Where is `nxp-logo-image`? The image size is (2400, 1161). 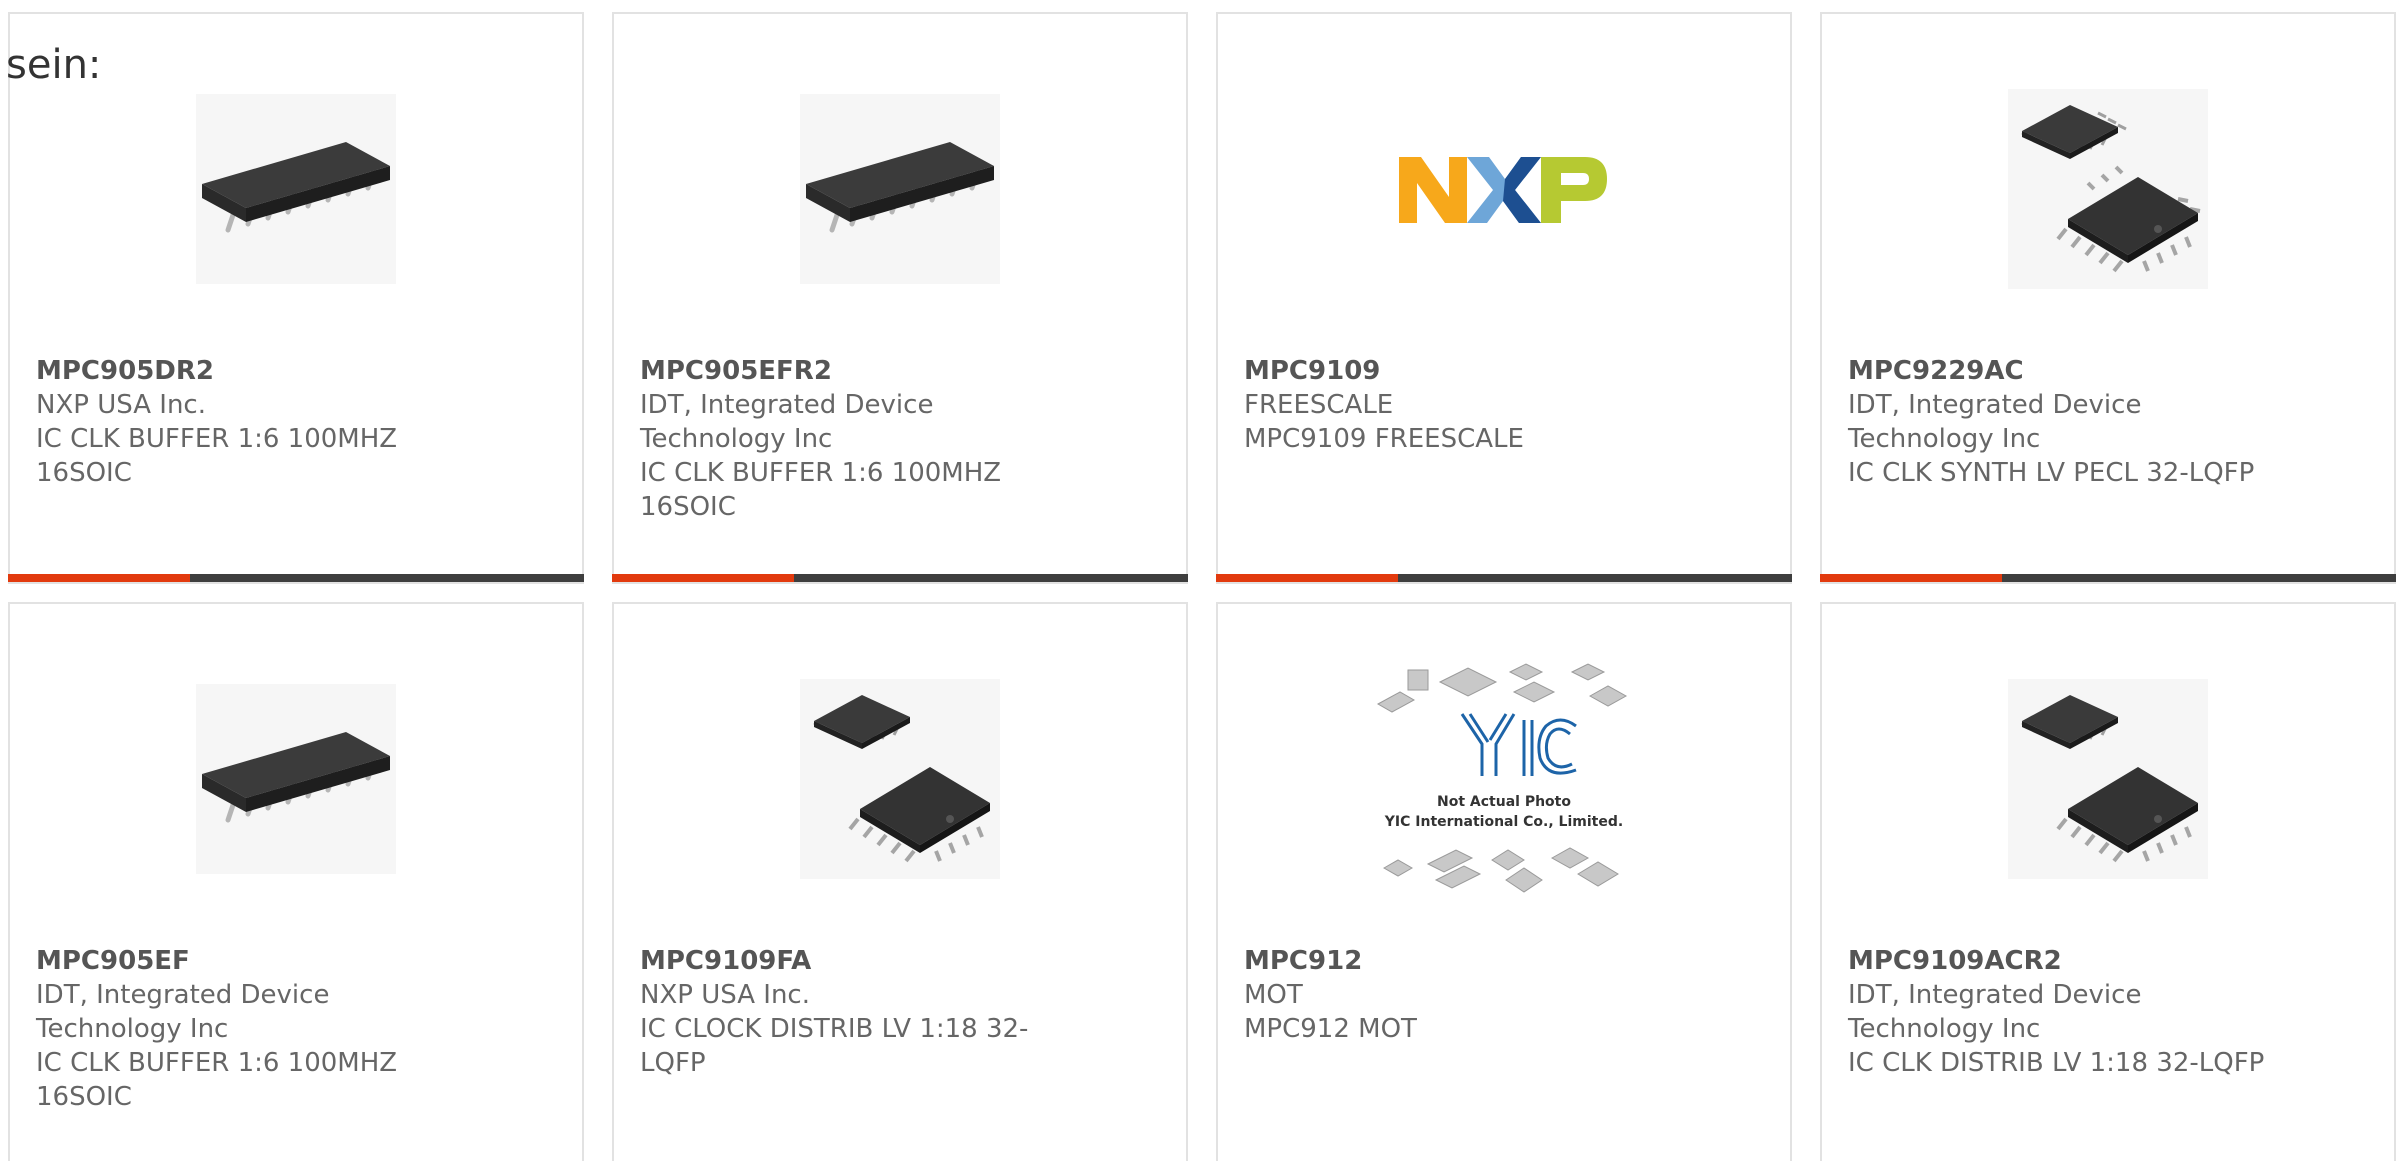 nxp-logo-image is located at coordinates (1504, 189).